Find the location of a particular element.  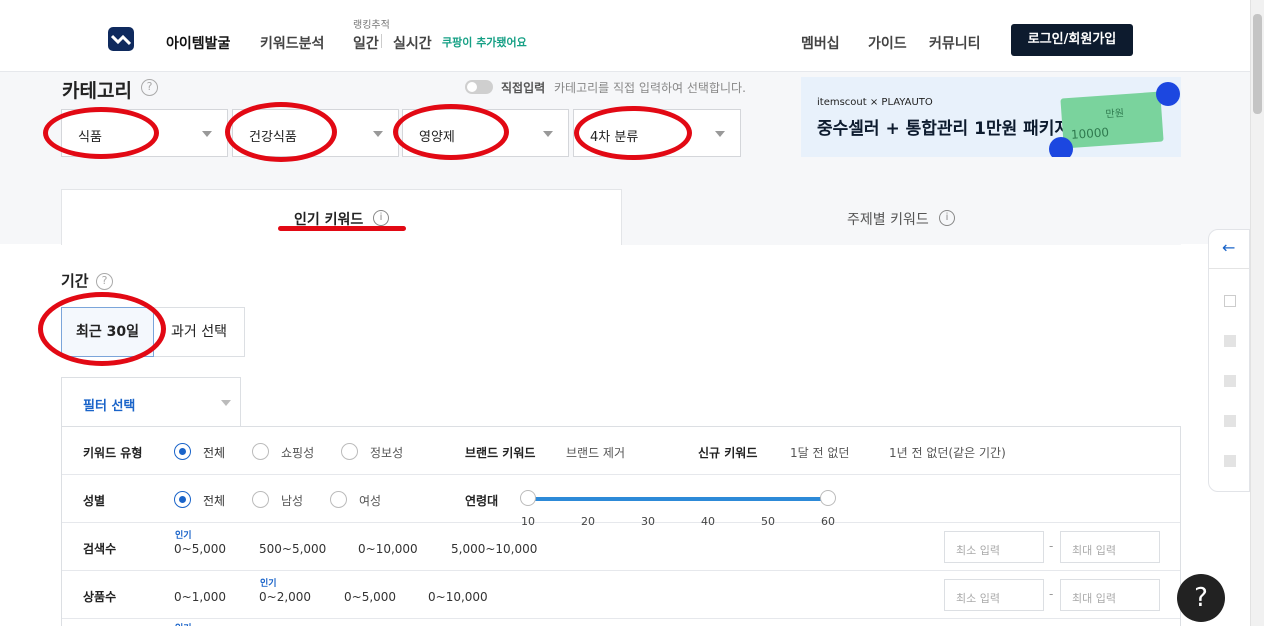

banknote-illustration: 10000 만원 is located at coordinates (1112, 120).